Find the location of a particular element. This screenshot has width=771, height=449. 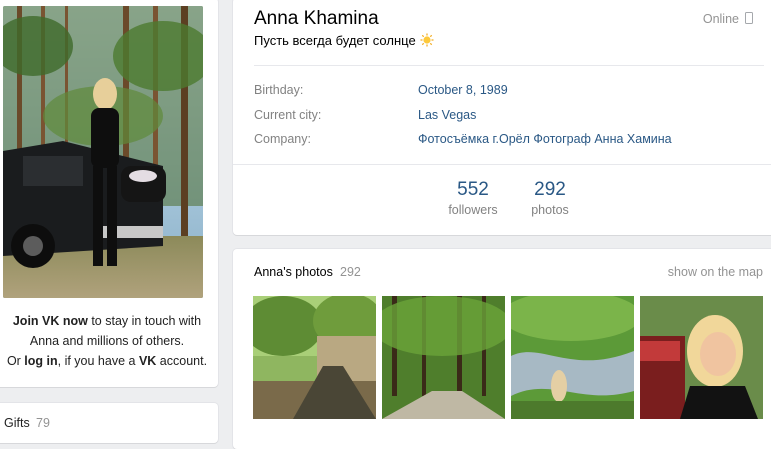

city-value: Las Vegas is located at coordinates (447, 115).